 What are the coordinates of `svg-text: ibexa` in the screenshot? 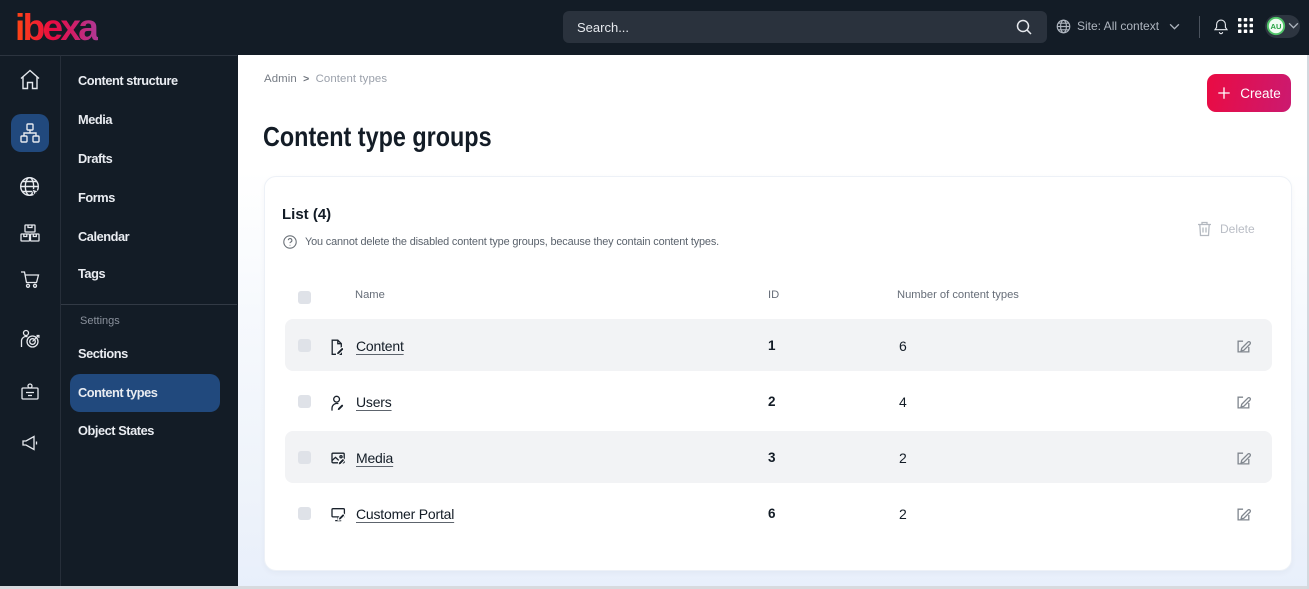 It's located at (57, 27).